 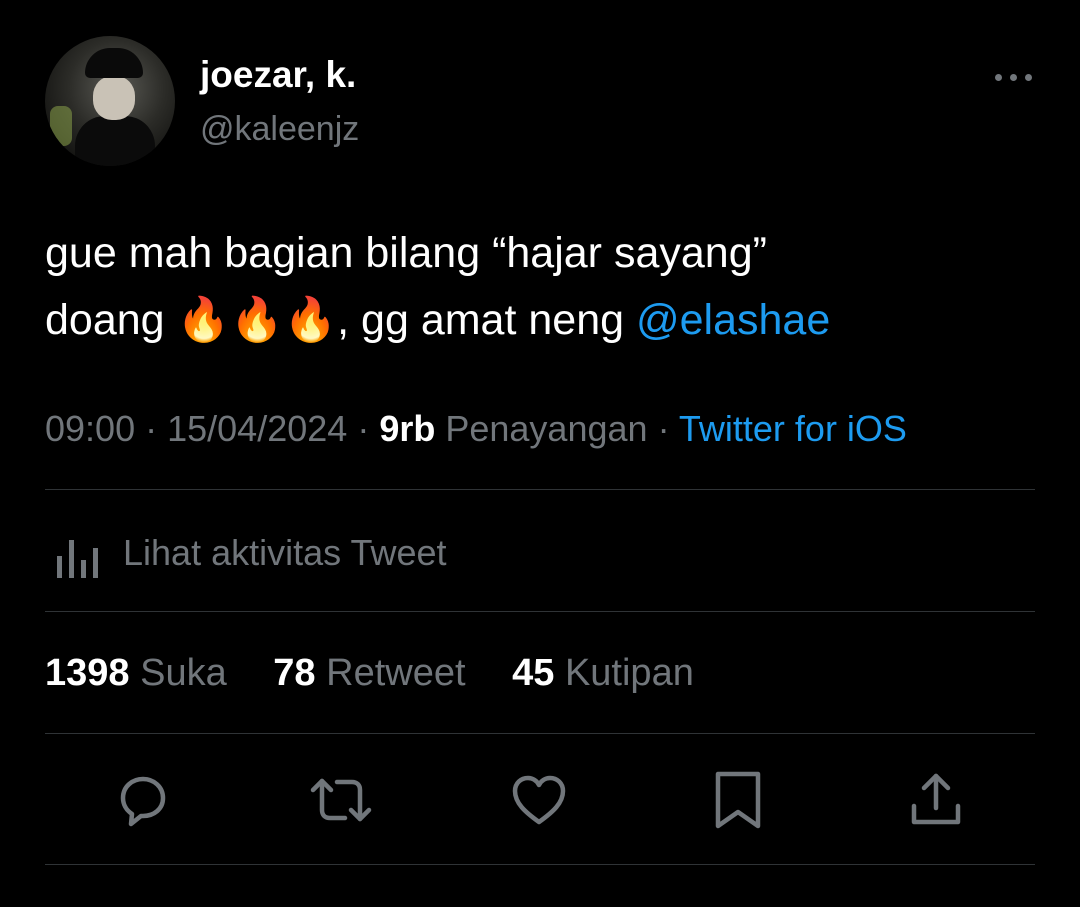 What do you see at coordinates (733, 320) in the screenshot?
I see `mention-link: @elashae` at bounding box center [733, 320].